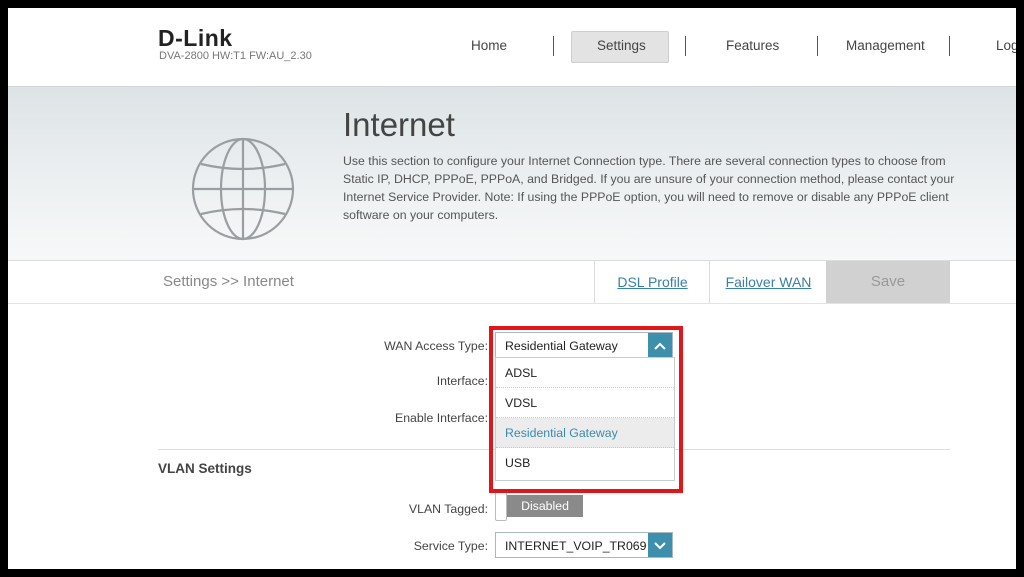 The height and width of the screenshot is (577, 1024). What do you see at coordinates (399, 124) in the screenshot?
I see `page-title: Internet` at bounding box center [399, 124].